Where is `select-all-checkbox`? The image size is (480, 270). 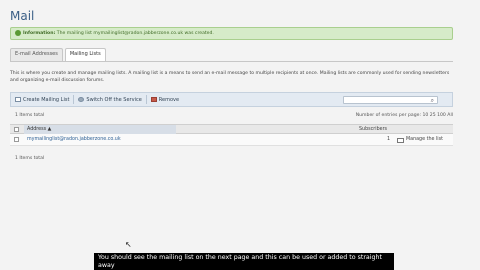
select-all-checkbox is located at coordinates (16, 129).